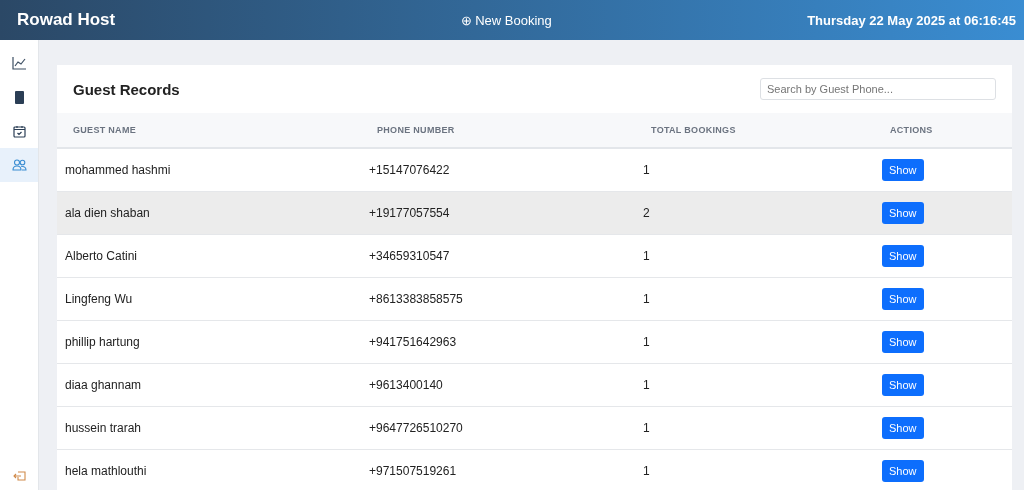 Image resolution: width=1024 pixels, height=490 pixels. I want to click on calendar-icon, so click(19, 131).